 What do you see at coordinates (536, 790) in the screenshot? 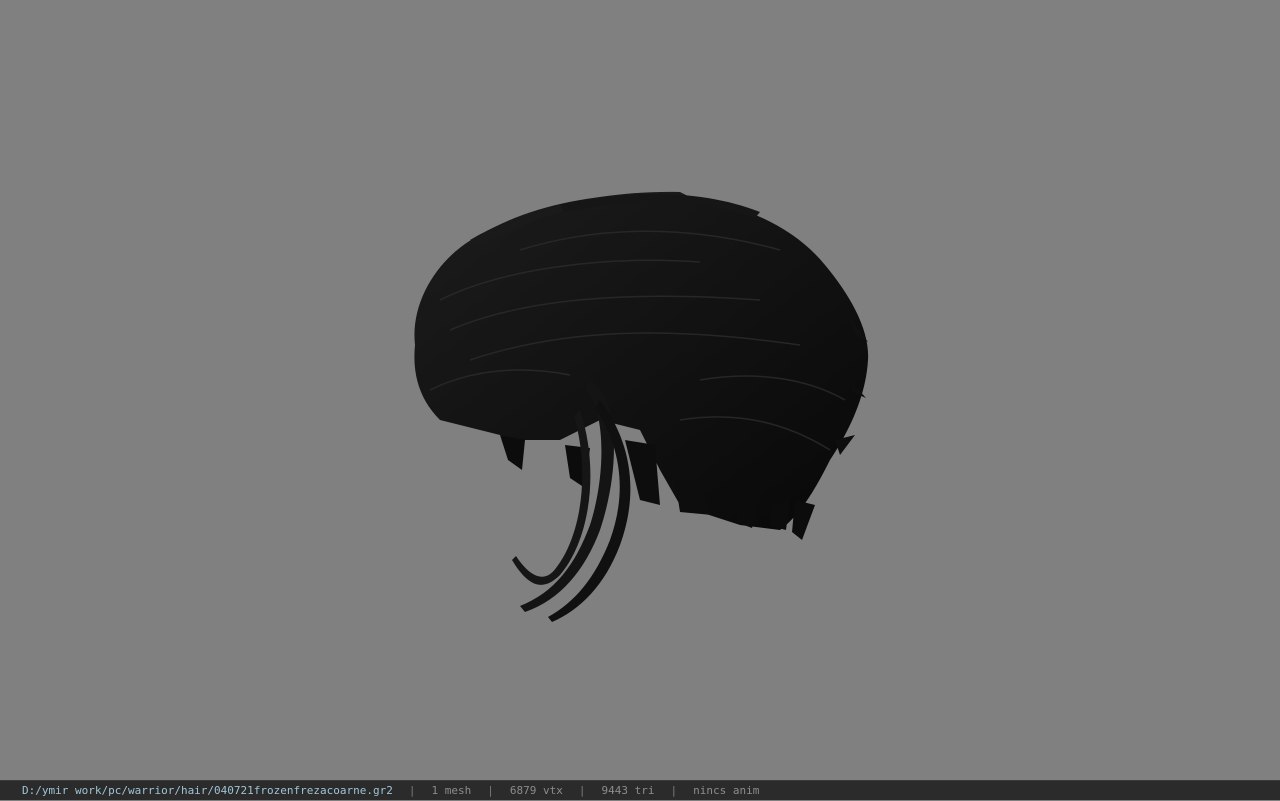
I see `vertex-count: 6879 vtx` at bounding box center [536, 790].